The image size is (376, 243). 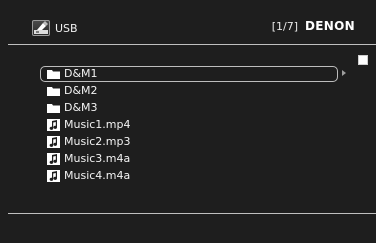 I want to click on page-indicator: [1/7], so click(x=284, y=26).